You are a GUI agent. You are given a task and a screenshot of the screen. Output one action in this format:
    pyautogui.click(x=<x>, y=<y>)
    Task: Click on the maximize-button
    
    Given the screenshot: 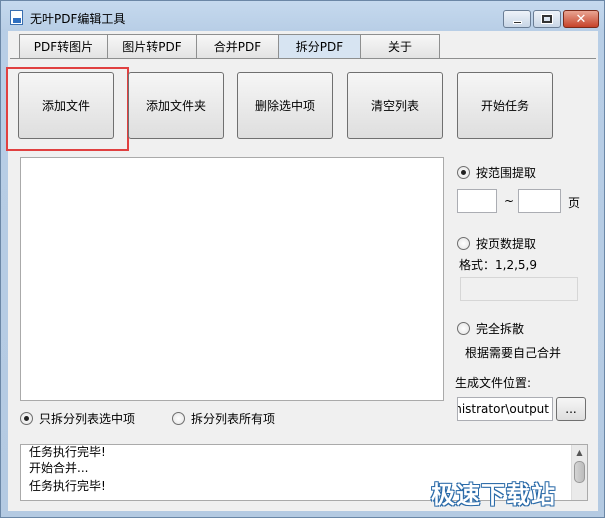 What is the action you would take?
    pyautogui.click(x=547, y=19)
    